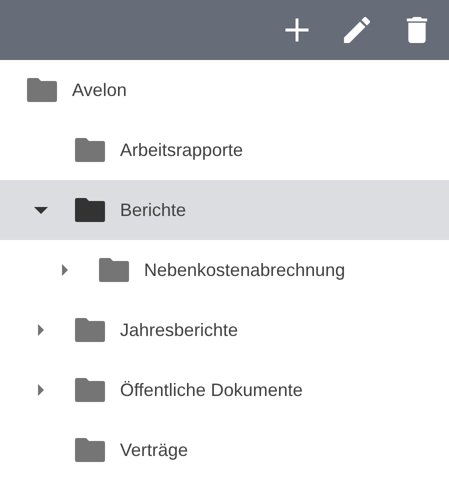 This screenshot has height=482, width=449. What do you see at coordinates (153, 210) in the screenshot?
I see `folder-label: Berichte` at bounding box center [153, 210].